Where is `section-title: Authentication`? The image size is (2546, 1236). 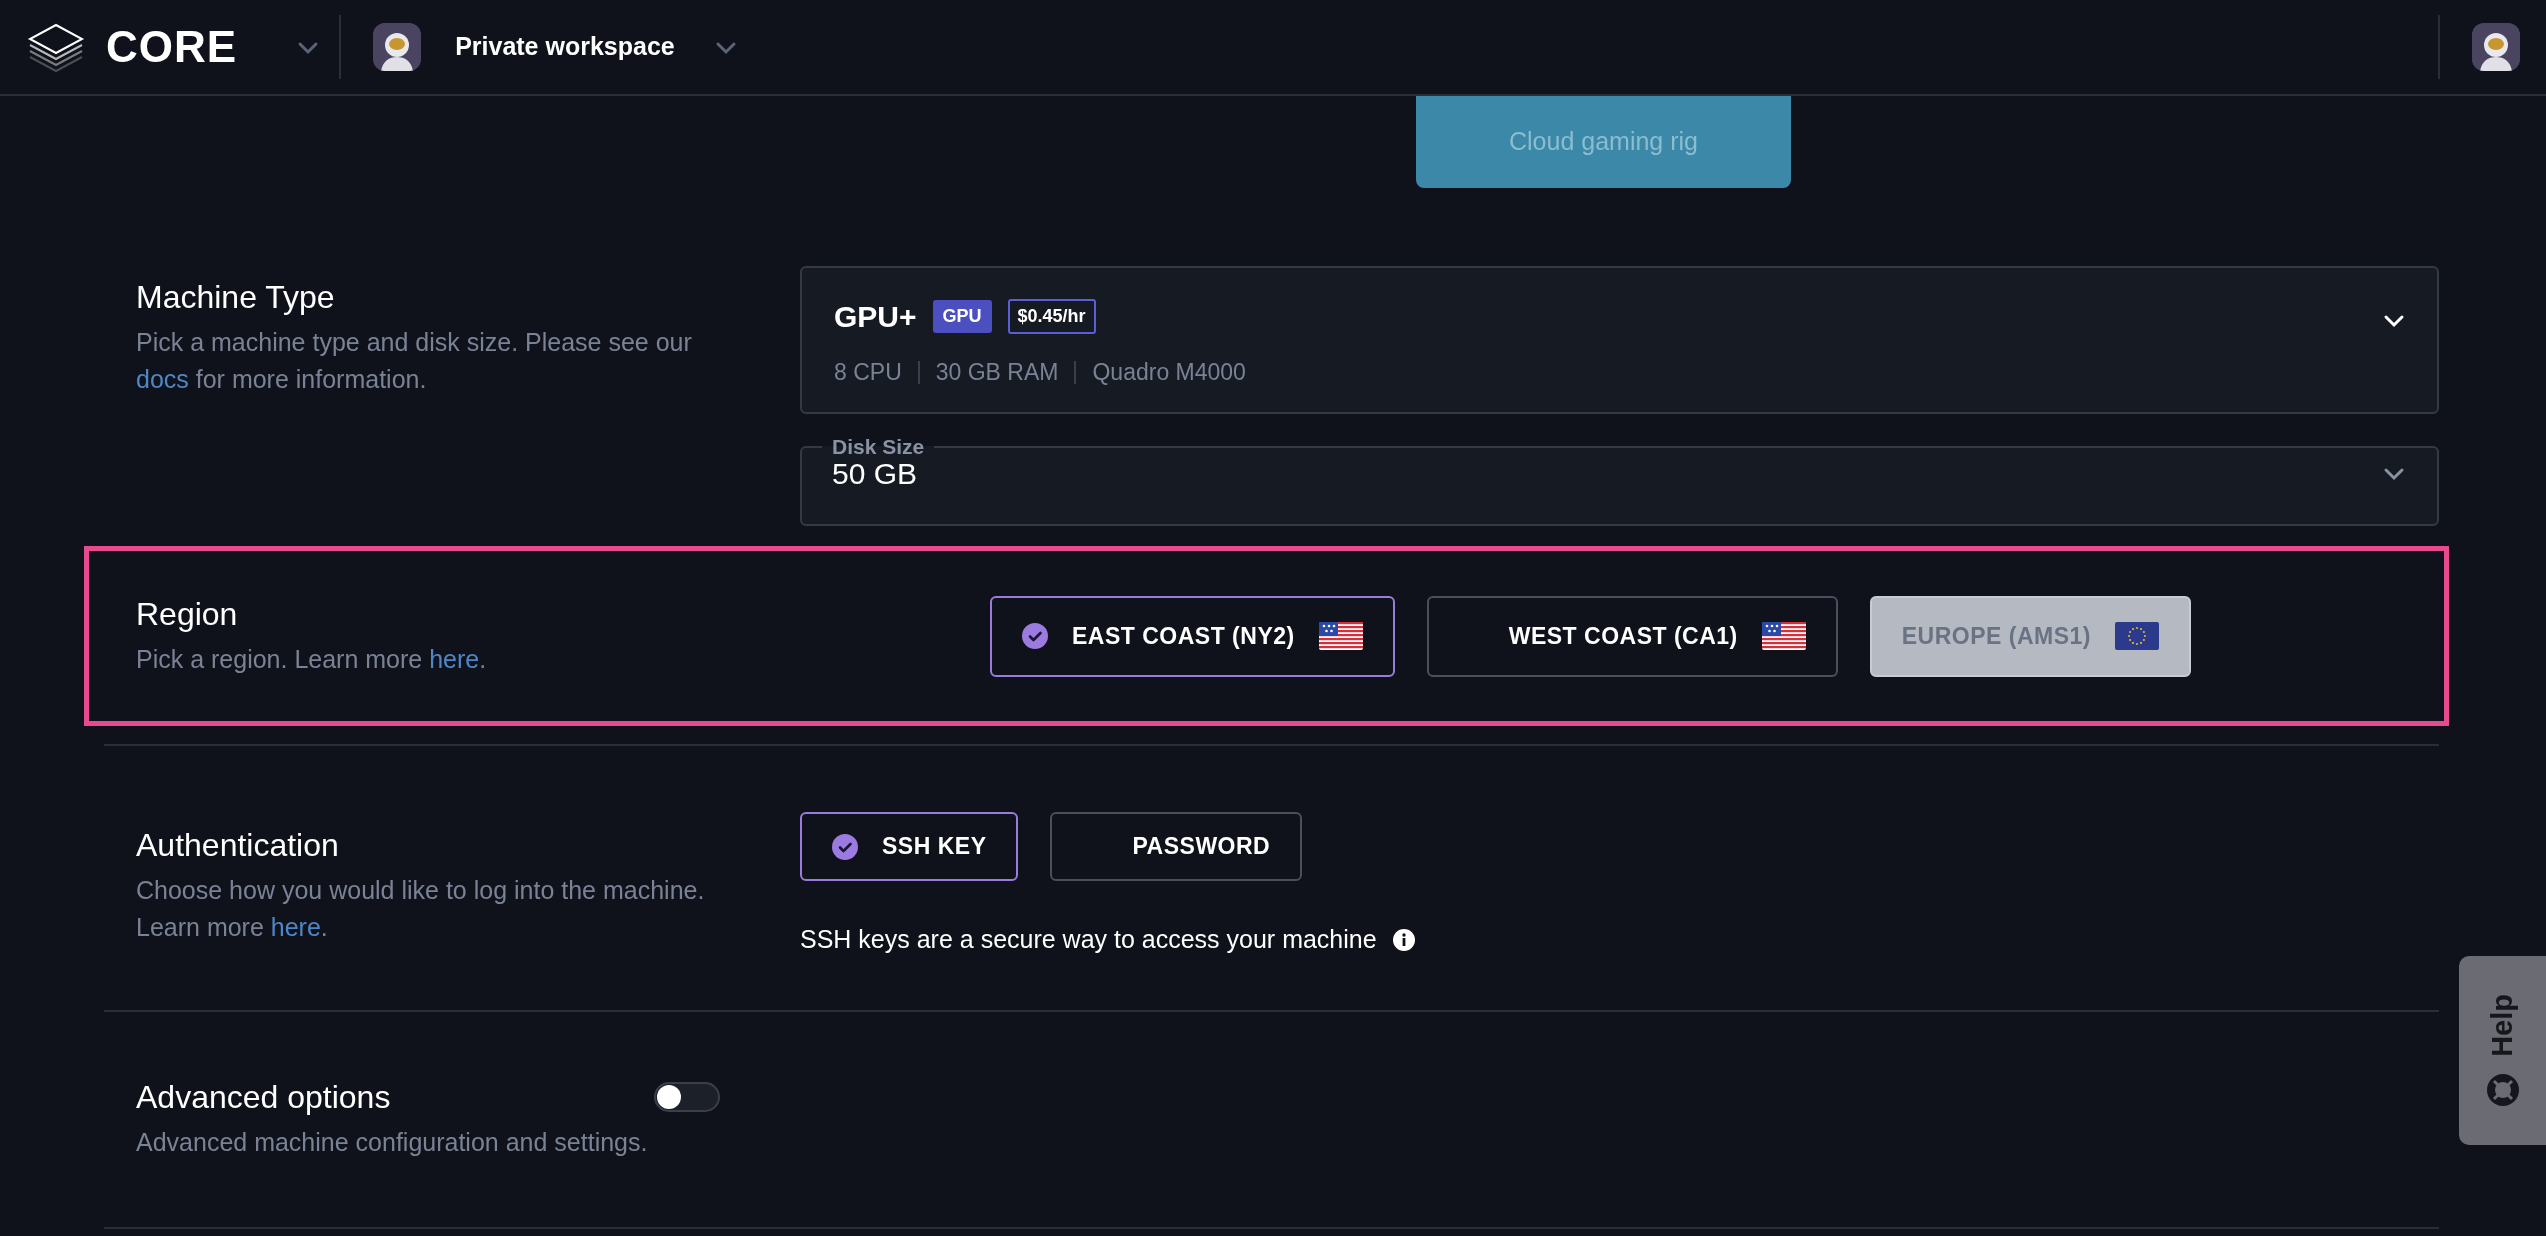
section-title: Authentication is located at coordinates (238, 845).